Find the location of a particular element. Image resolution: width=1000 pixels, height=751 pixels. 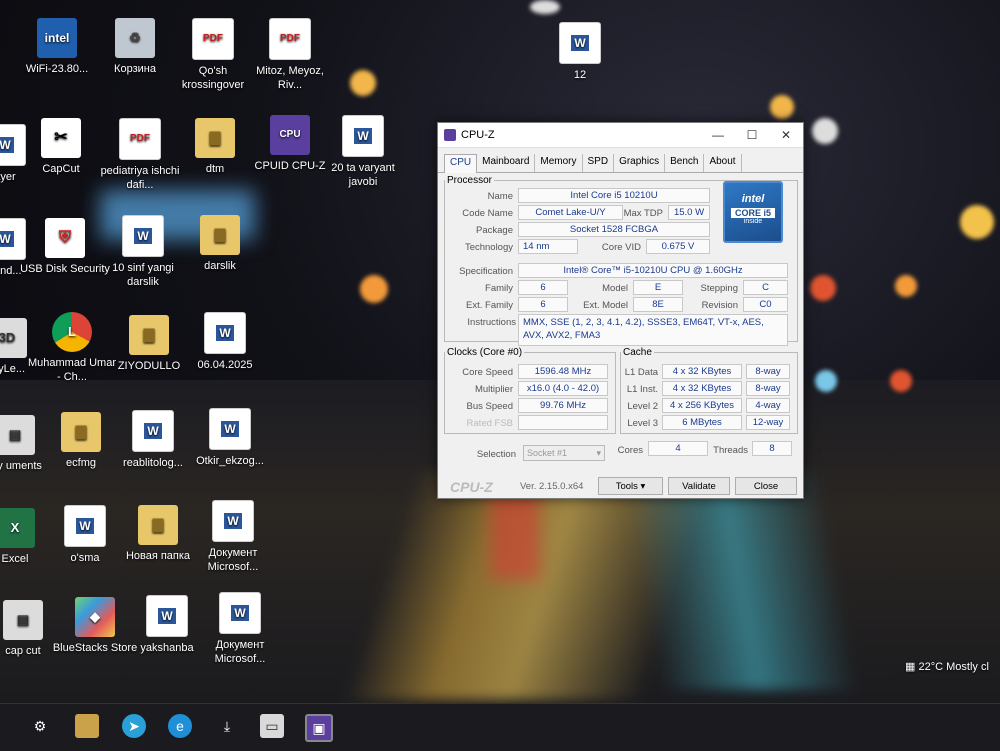

folder-icon: ▤ is located at coordinates (23, 620).